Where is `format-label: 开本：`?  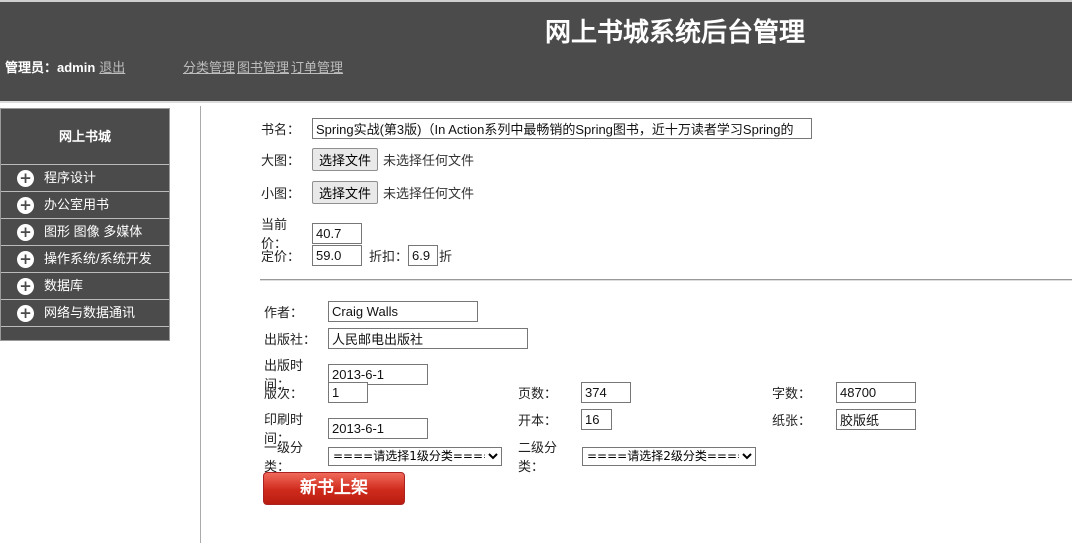 format-label: 开本： is located at coordinates (538, 420).